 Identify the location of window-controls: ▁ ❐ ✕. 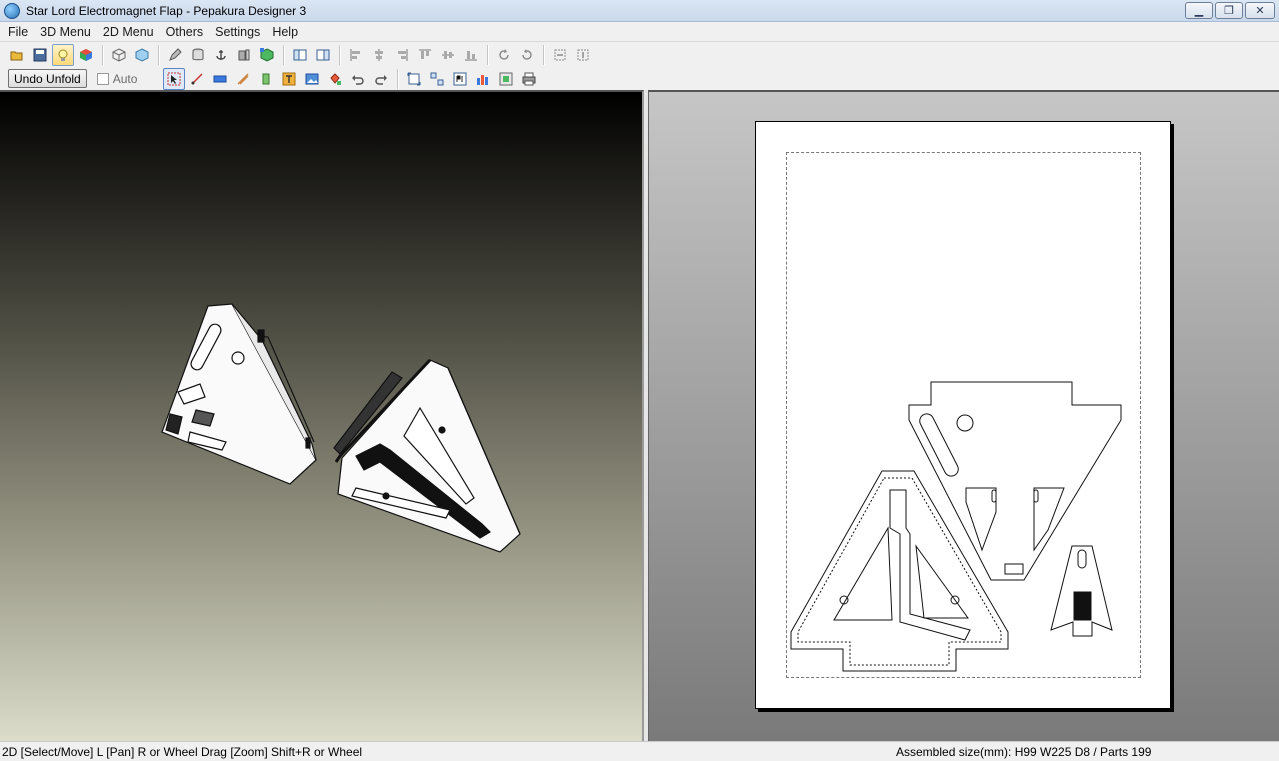
(1230, 10).